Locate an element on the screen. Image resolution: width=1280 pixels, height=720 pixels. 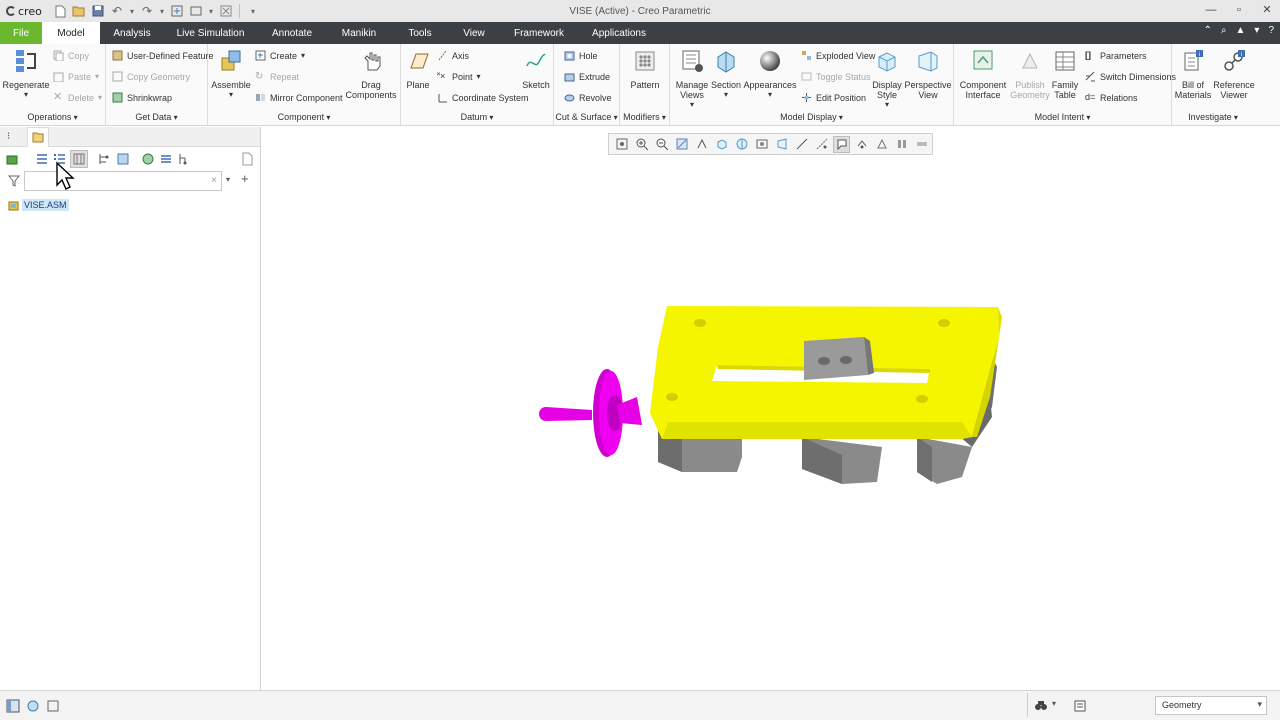
view-manager-icon is located at coordinates (761, 144).